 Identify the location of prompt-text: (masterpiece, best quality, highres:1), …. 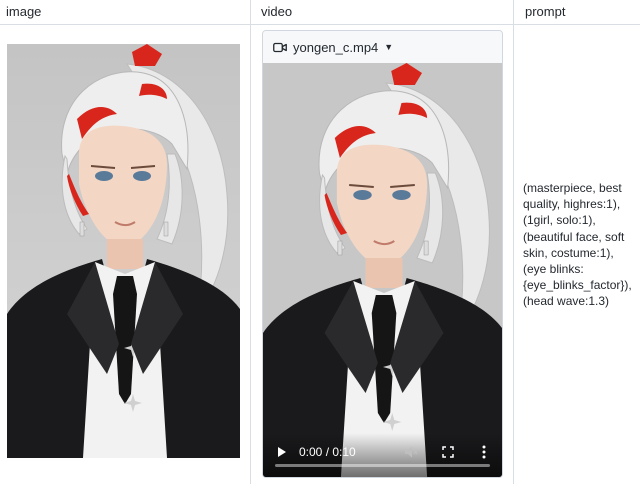
(577, 245).